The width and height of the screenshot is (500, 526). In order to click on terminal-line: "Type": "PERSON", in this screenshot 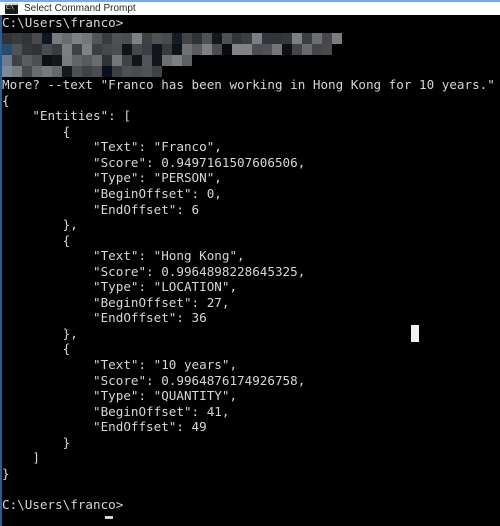, I will do `click(112, 178)`.